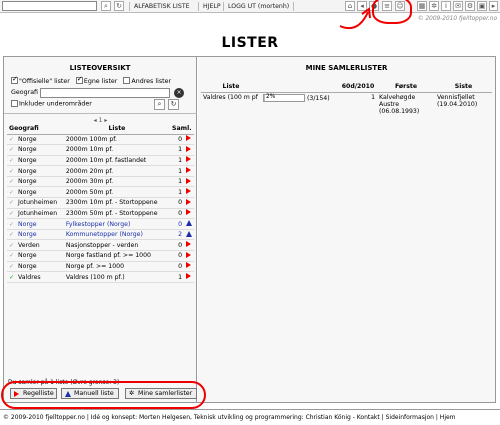 The height and width of the screenshot is (425, 500). I want to click on list-row: ✓ Norge 2000m 10m pf. fastlandet 1, so click(100, 161).